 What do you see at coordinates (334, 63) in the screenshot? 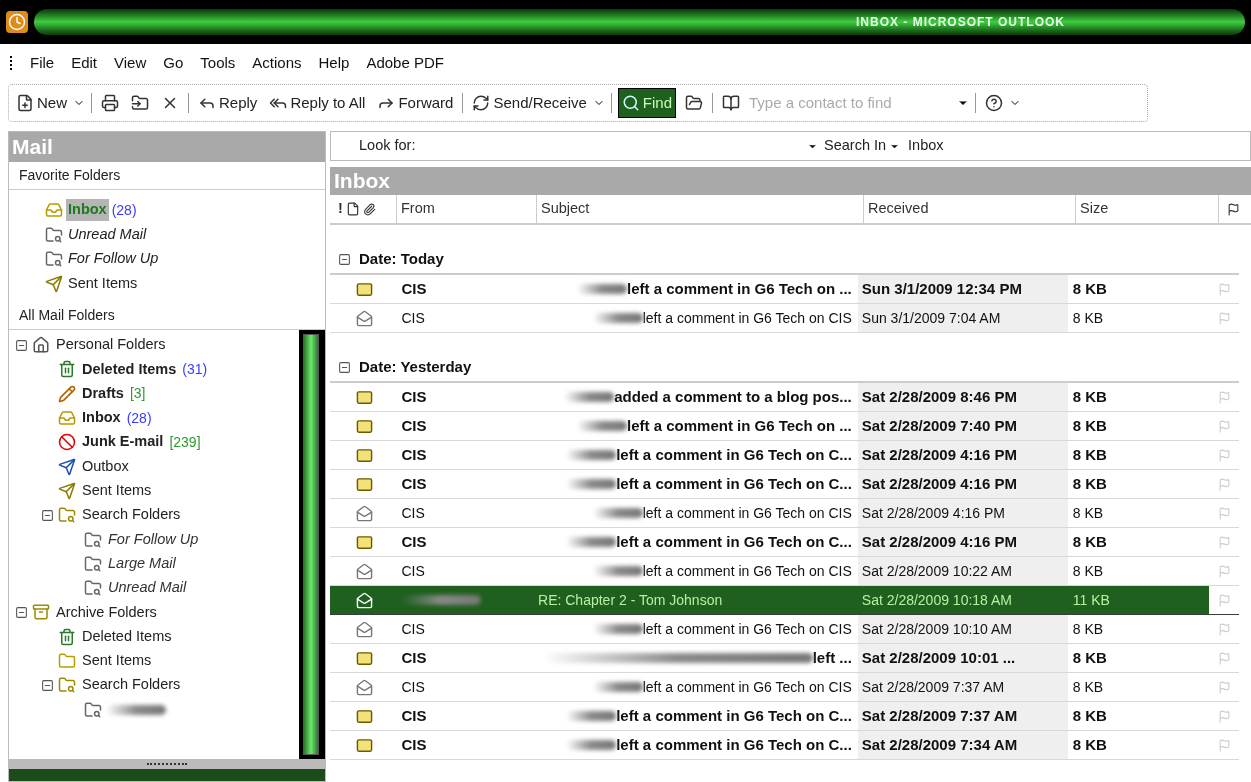
I see `menu-item: Help` at bounding box center [334, 63].